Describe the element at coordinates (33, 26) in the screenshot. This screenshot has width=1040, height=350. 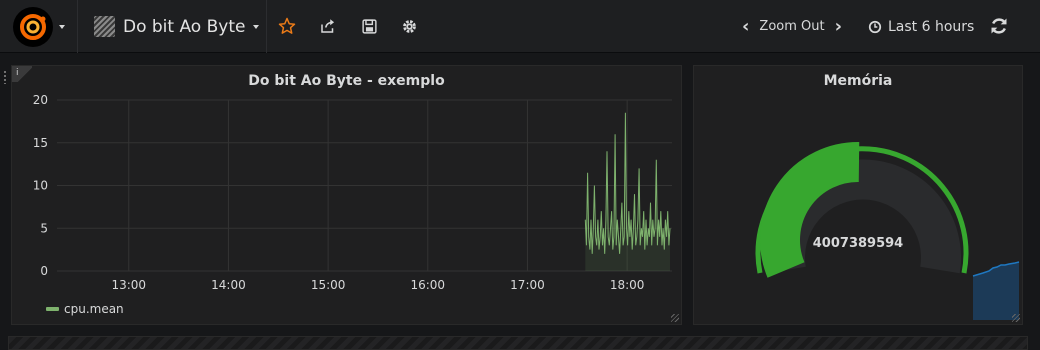
I see `grafana-logo-icon` at that location.